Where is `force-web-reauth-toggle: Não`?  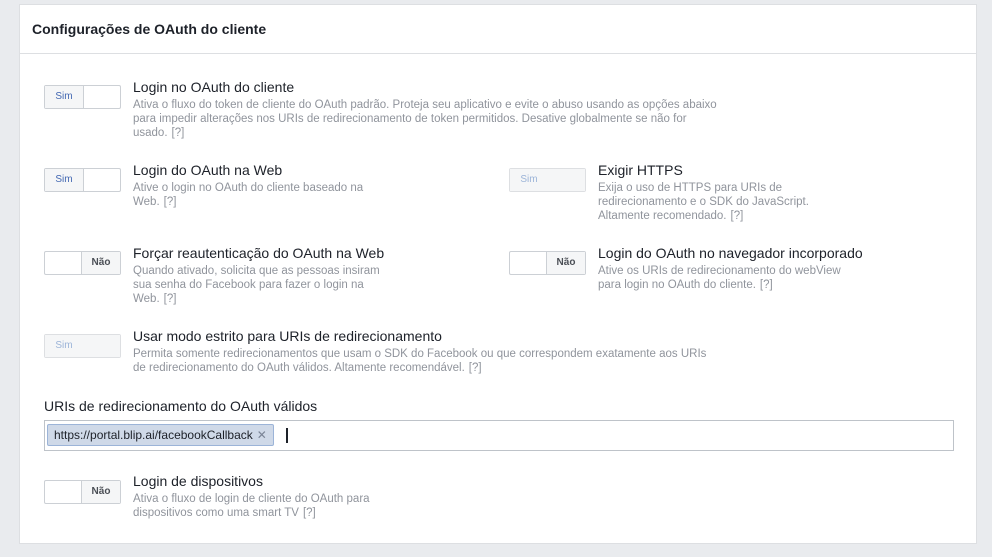 force-web-reauth-toggle: Não is located at coordinates (82, 263).